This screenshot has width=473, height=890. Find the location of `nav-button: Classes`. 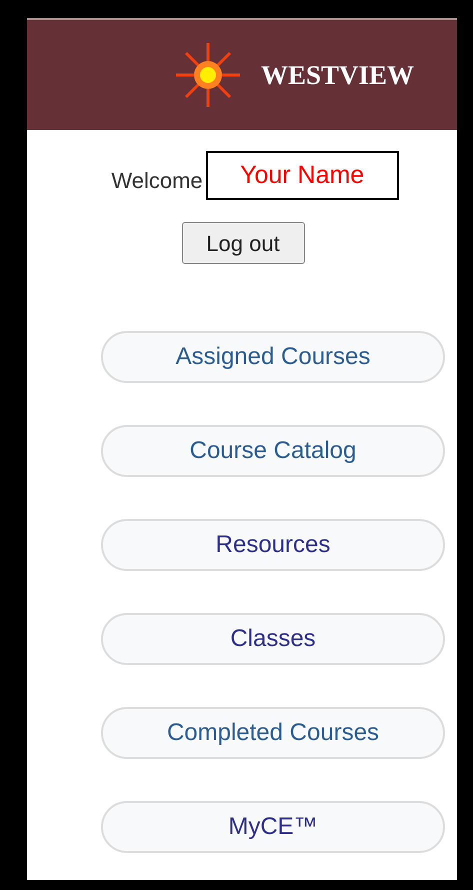

nav-button: Classes is located at coordinates (273, 639).